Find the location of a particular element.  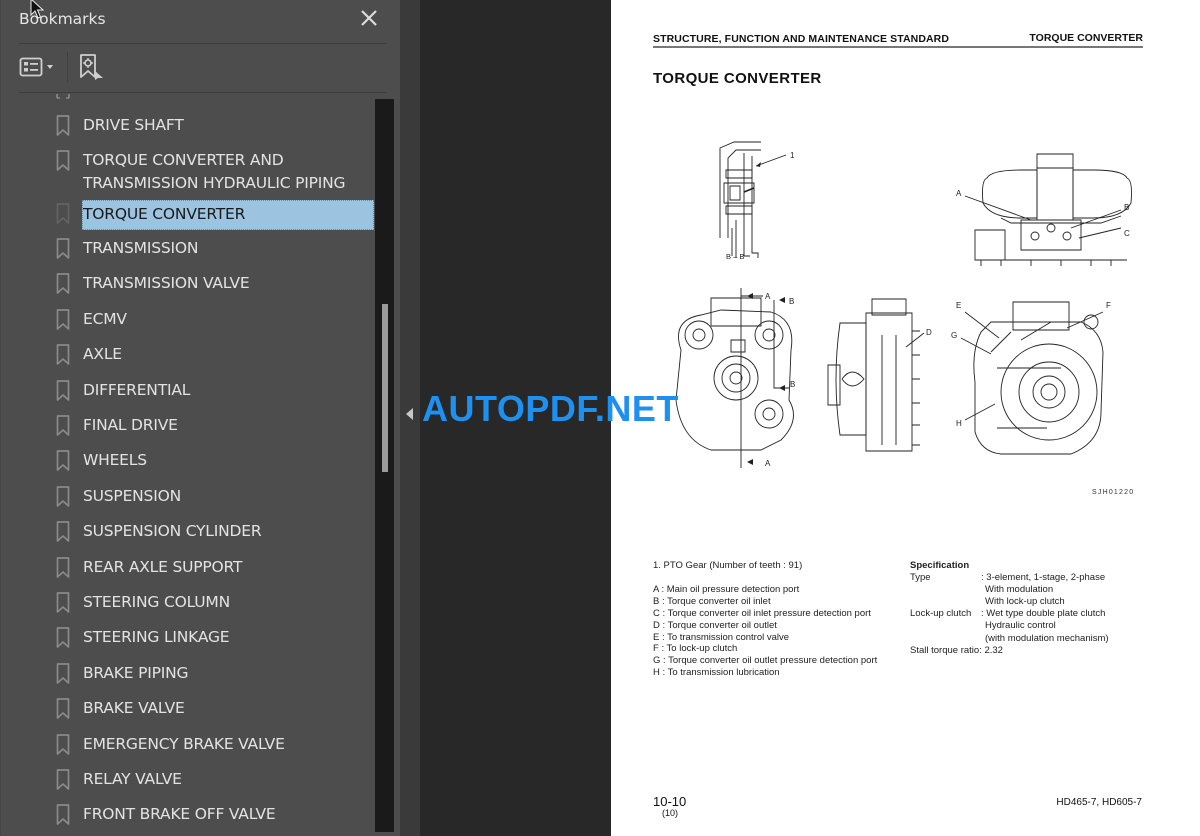

callout-d: D is located at coordinates (929, 332).